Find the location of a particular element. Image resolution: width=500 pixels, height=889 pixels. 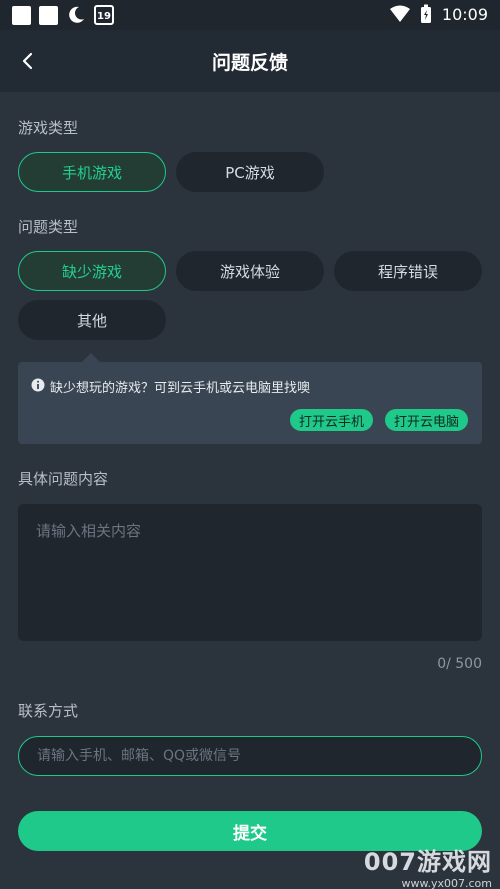

app-header: 问题反馈 is located at coordinates (250, 61).